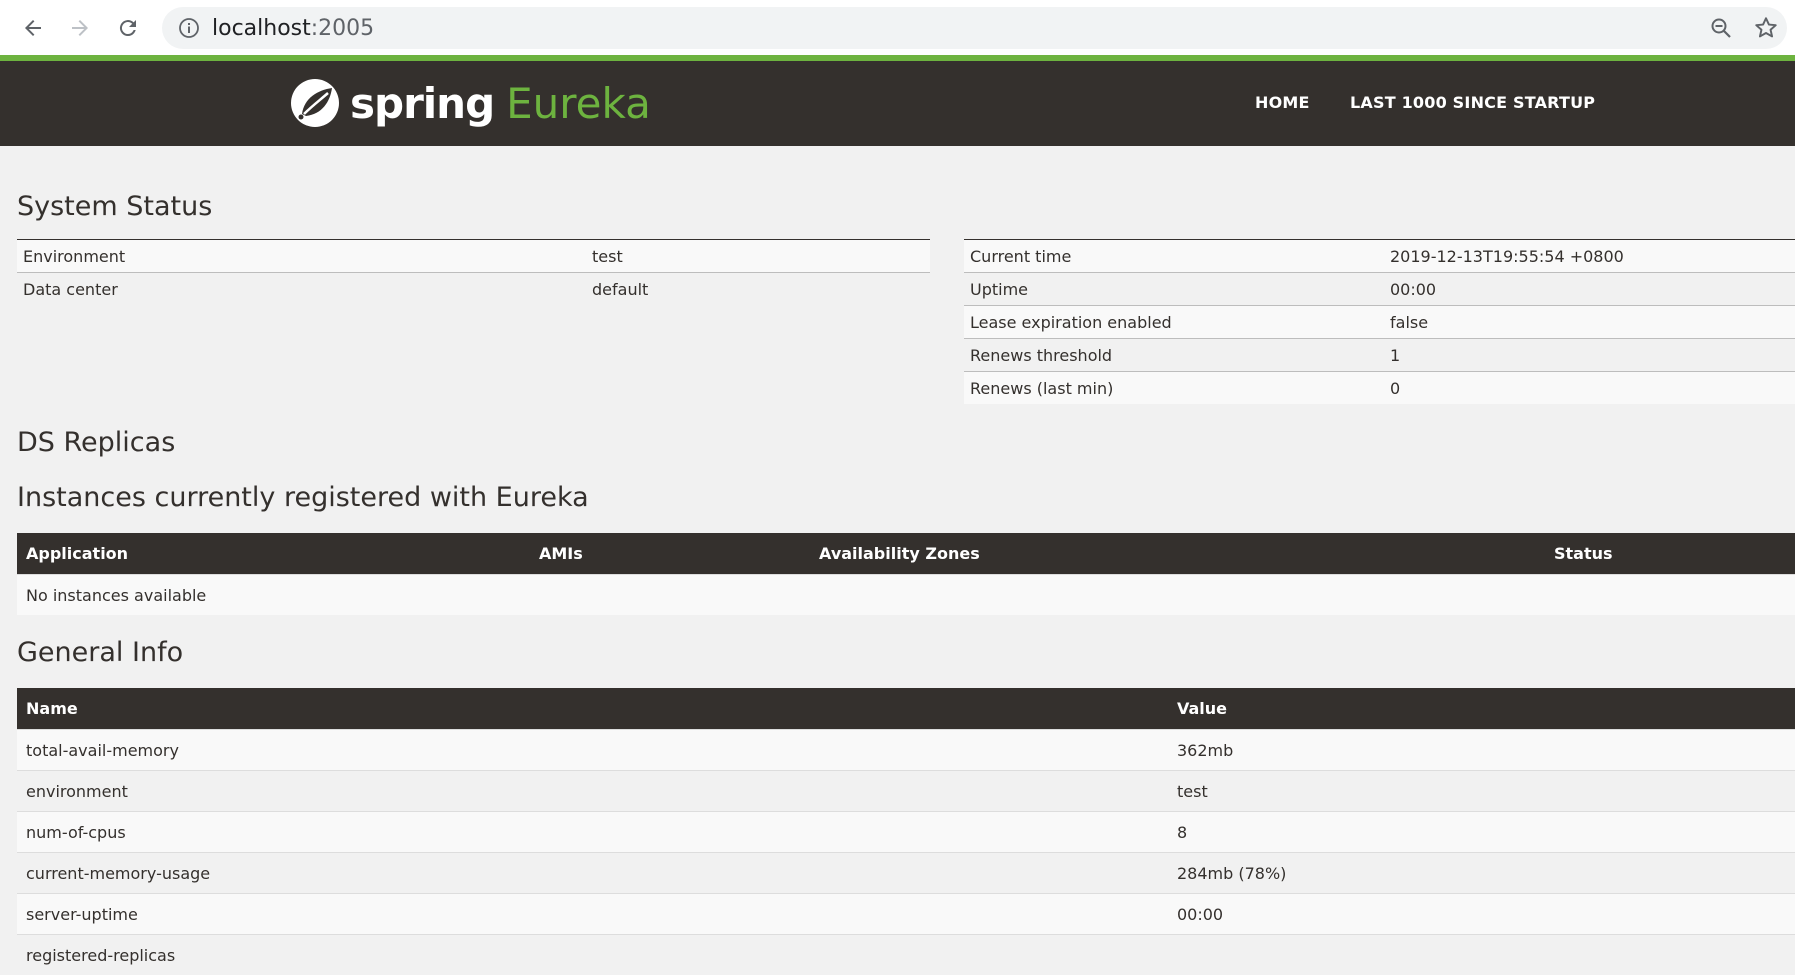 This screenshot has height=975, width=1795. I want to click on table-row: current-memory-usage 284mb (78%), so click(906, 873).